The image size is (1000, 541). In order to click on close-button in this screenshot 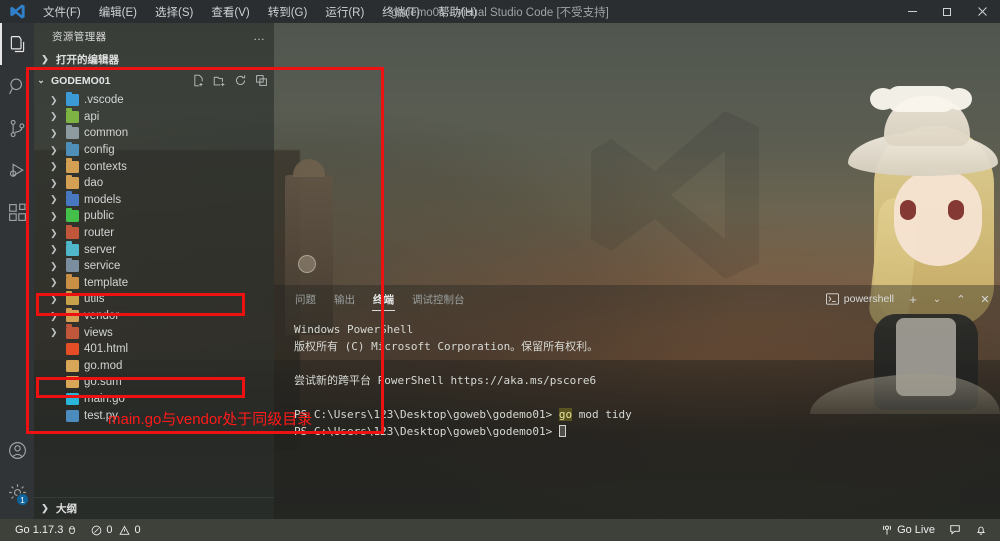, I will do `click(982, 11)`.